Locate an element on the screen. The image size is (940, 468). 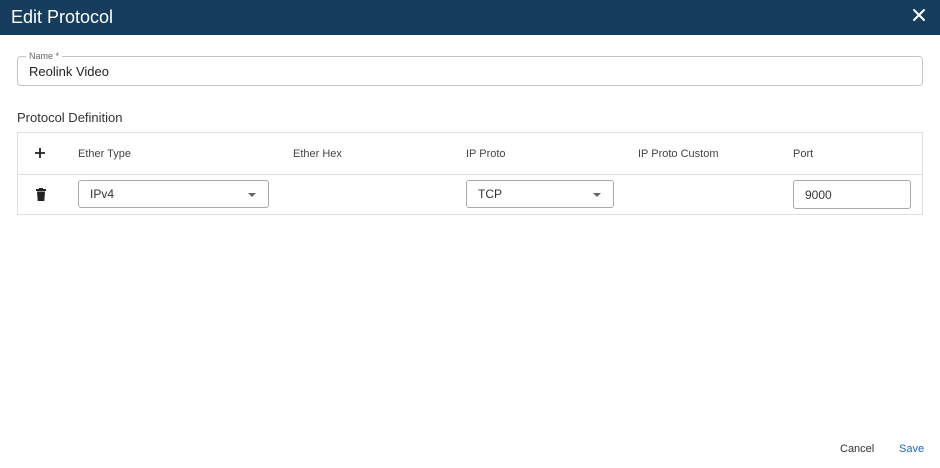
save-button: Save is located at coordinates (911, 449).